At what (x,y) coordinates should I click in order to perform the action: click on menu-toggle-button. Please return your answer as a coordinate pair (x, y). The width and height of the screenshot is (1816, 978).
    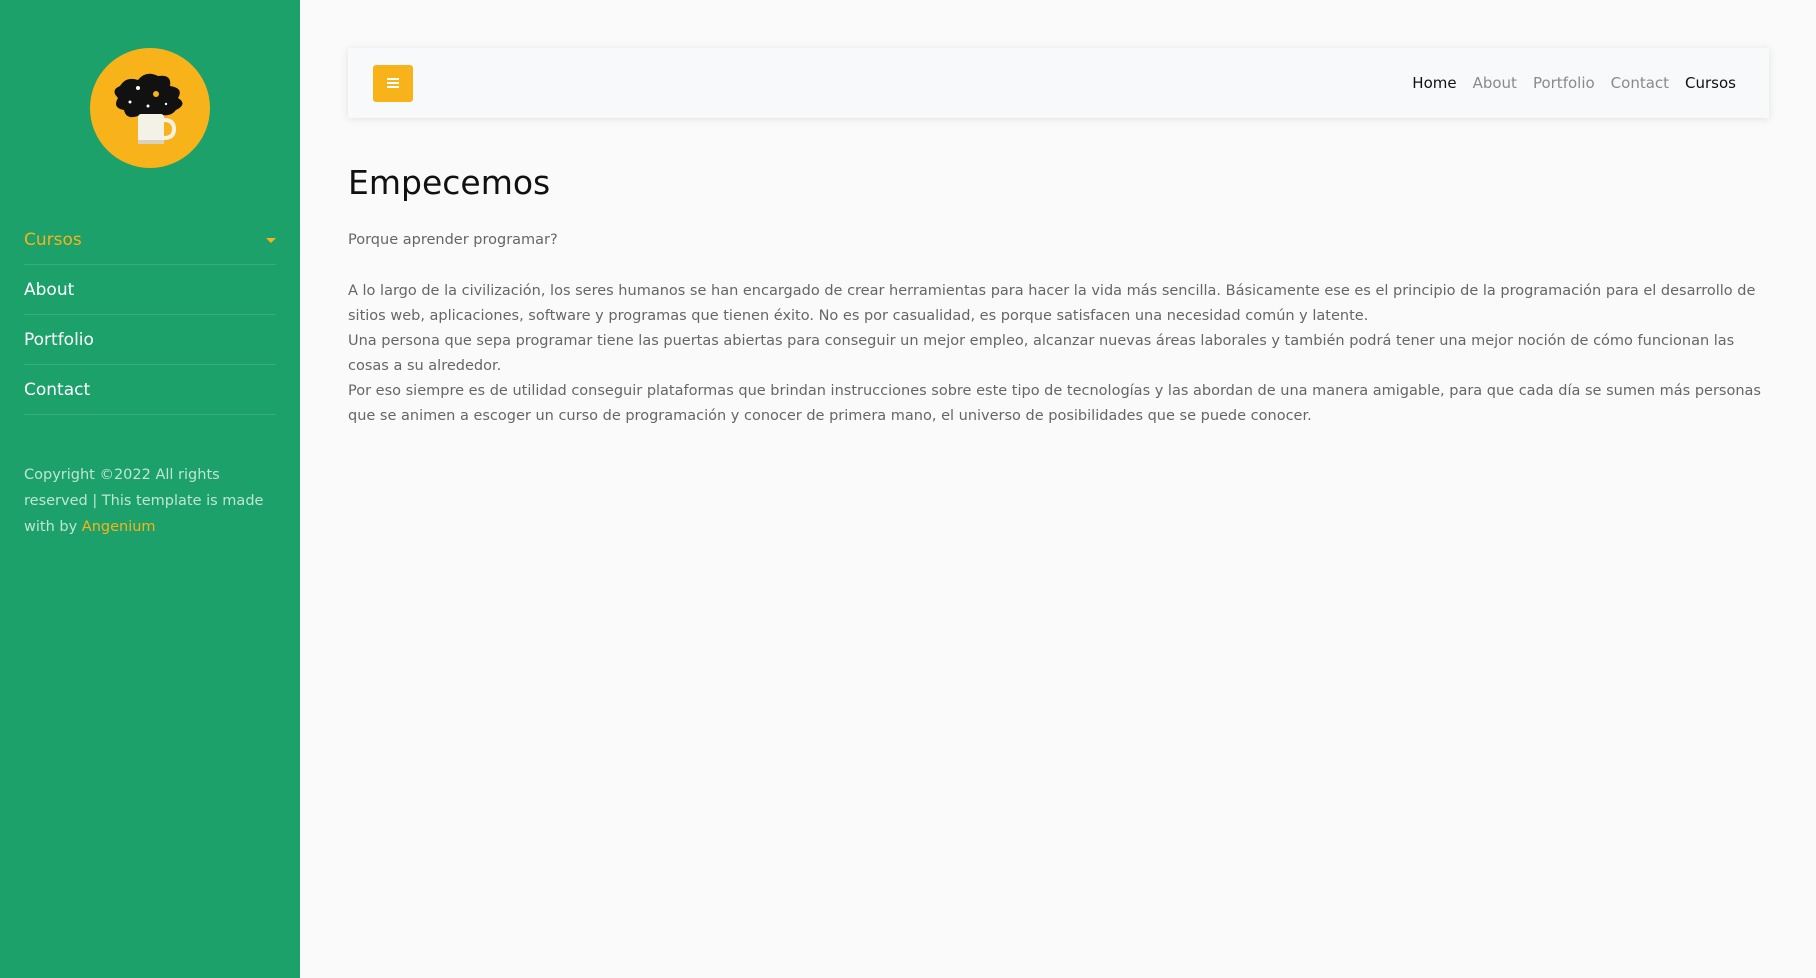
    Looking at the image, I should click on (393, 83).